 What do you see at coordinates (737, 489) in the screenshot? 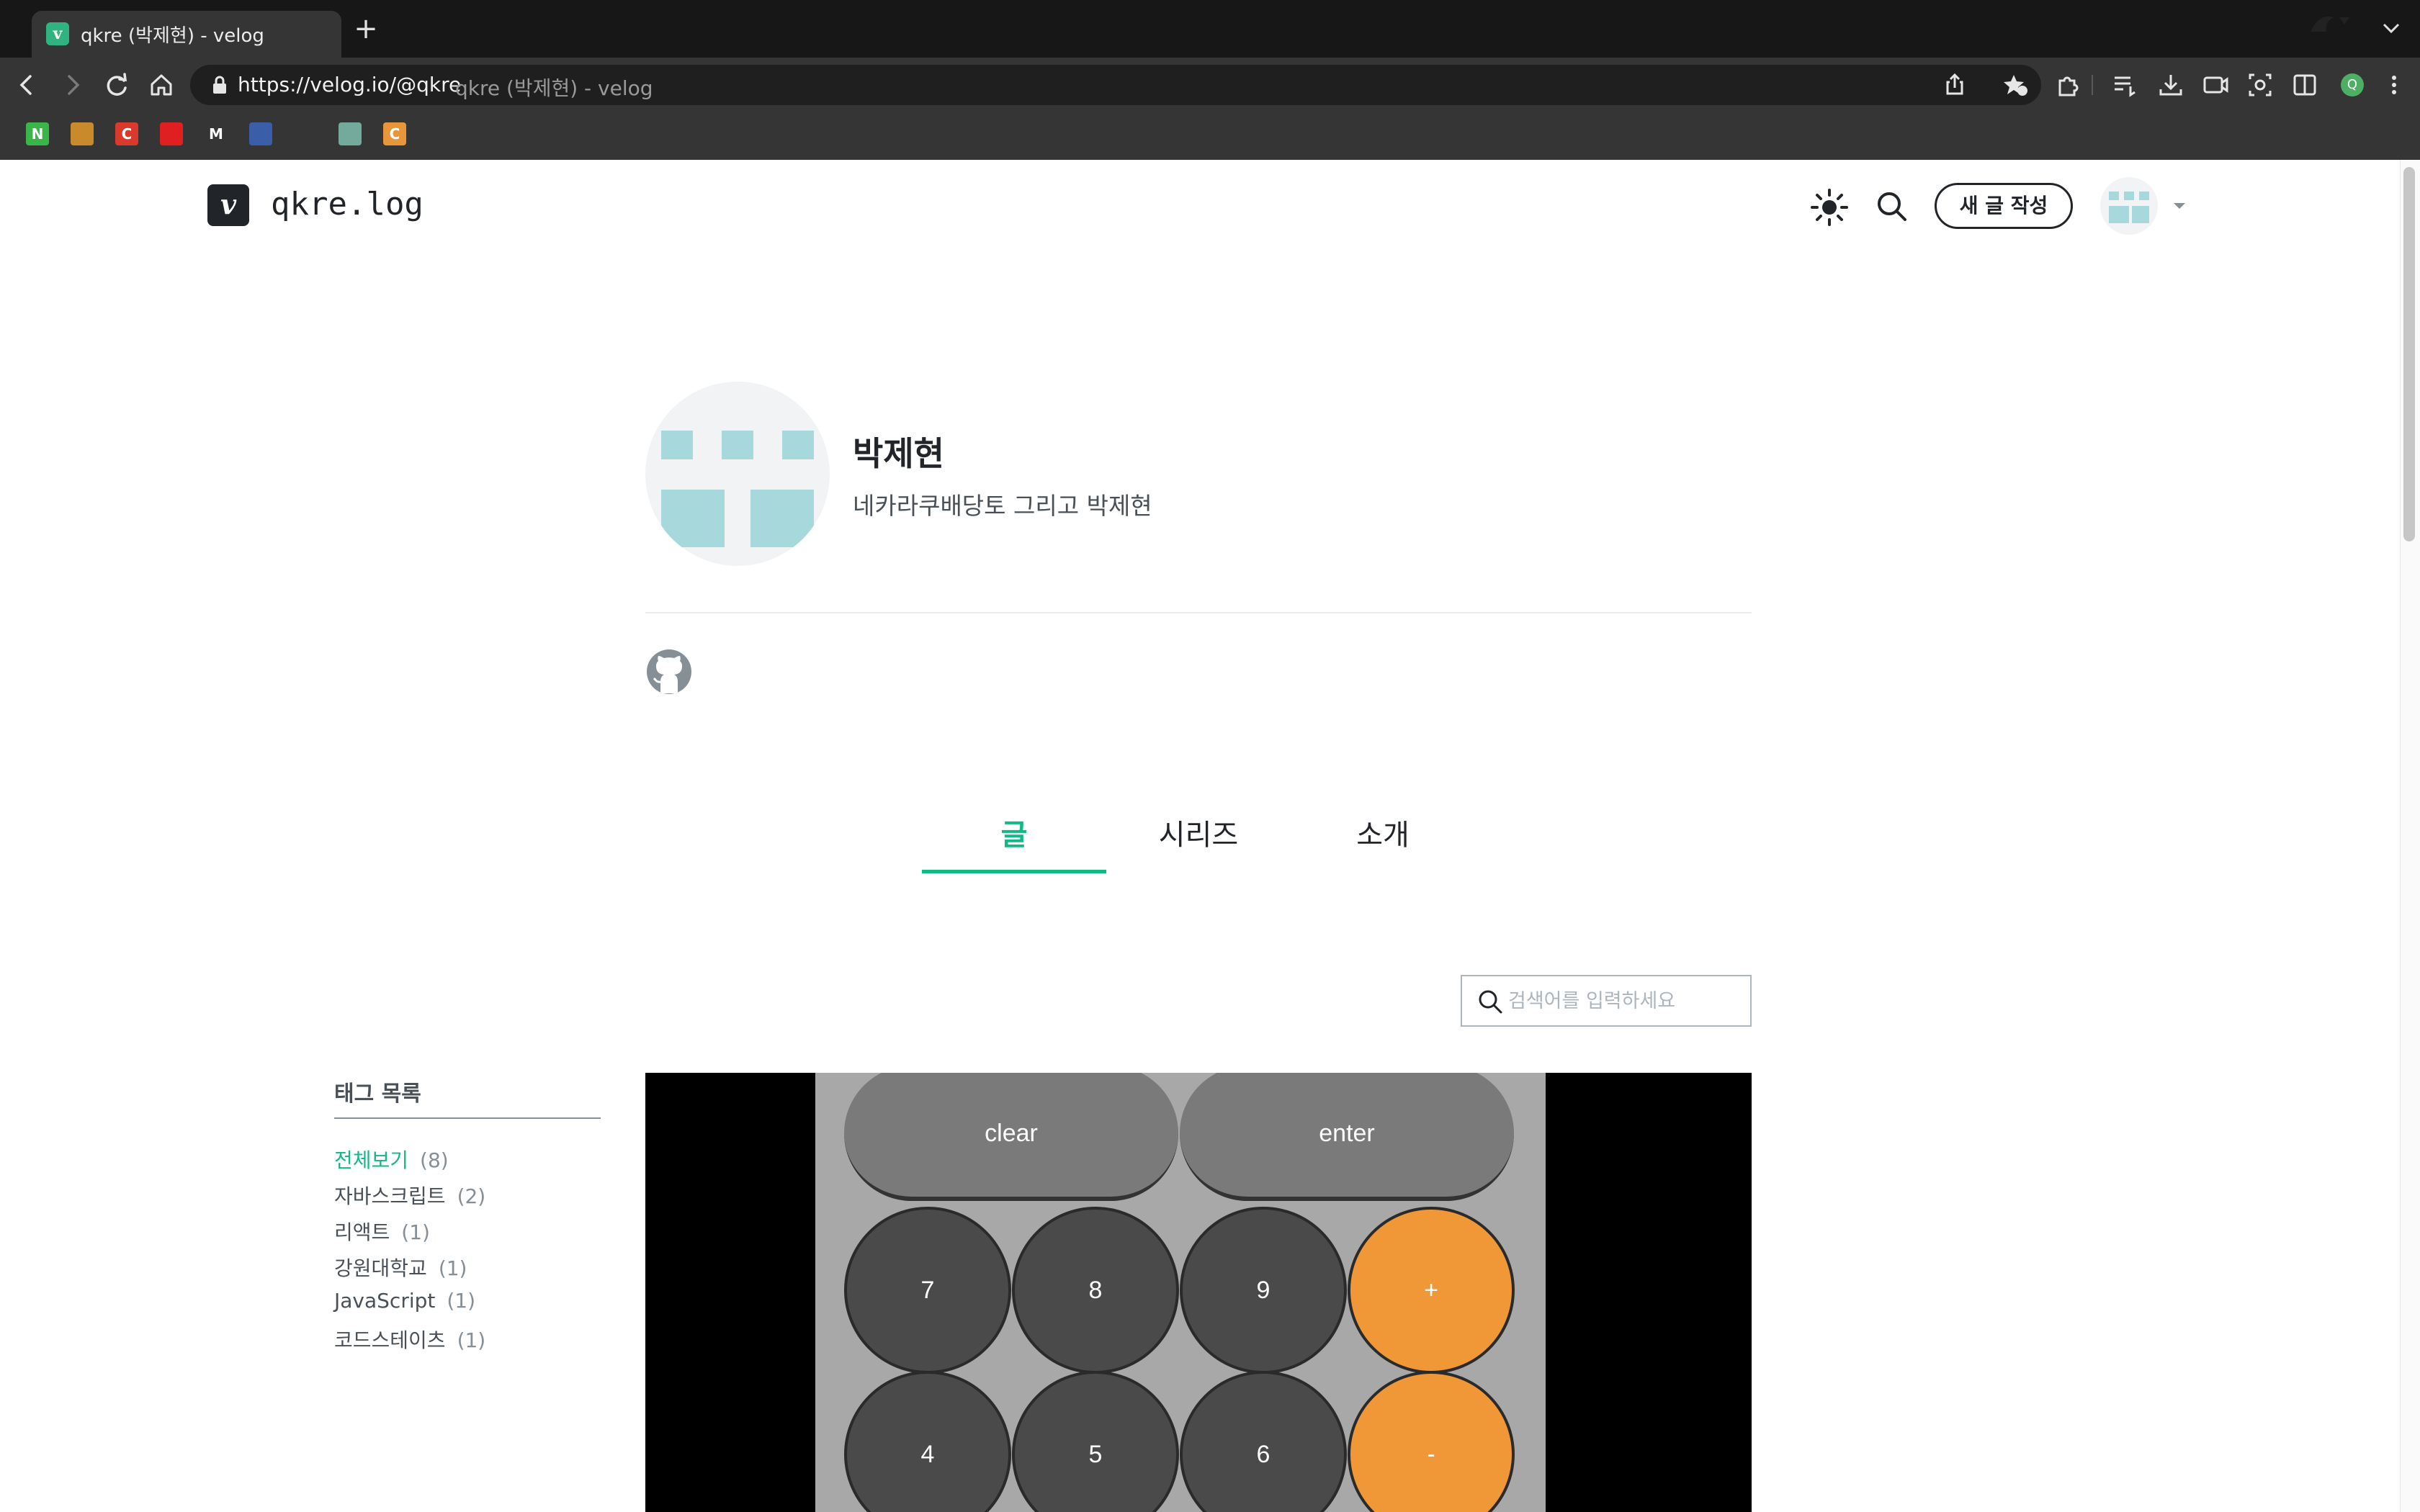
I see `profile-avatar-image` at bounding box center [737, 489].